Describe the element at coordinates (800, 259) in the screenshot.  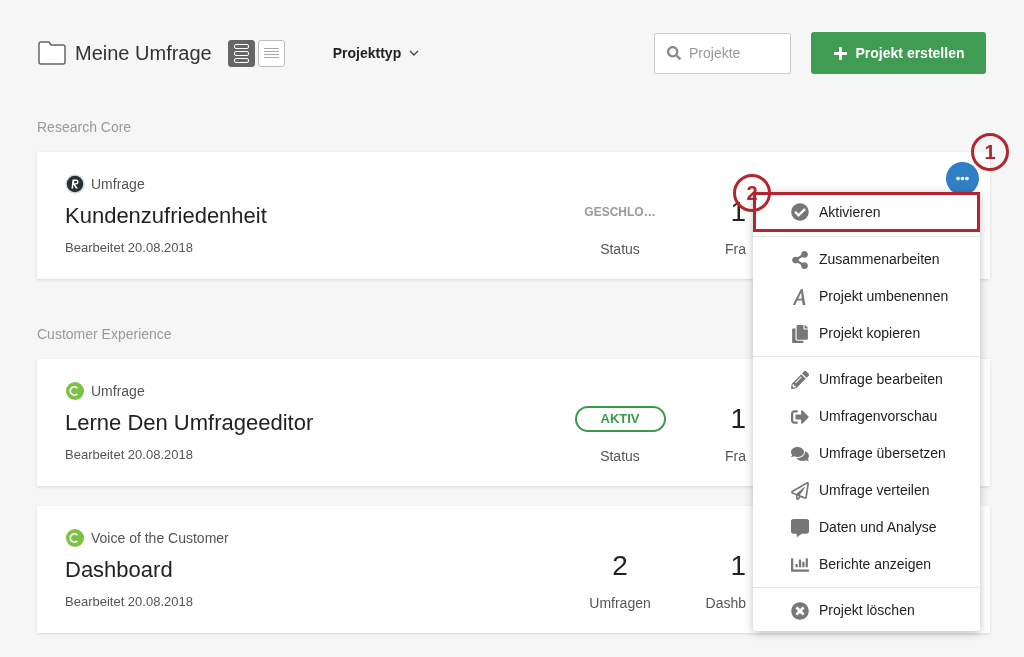
I see `share-icon` at that location.